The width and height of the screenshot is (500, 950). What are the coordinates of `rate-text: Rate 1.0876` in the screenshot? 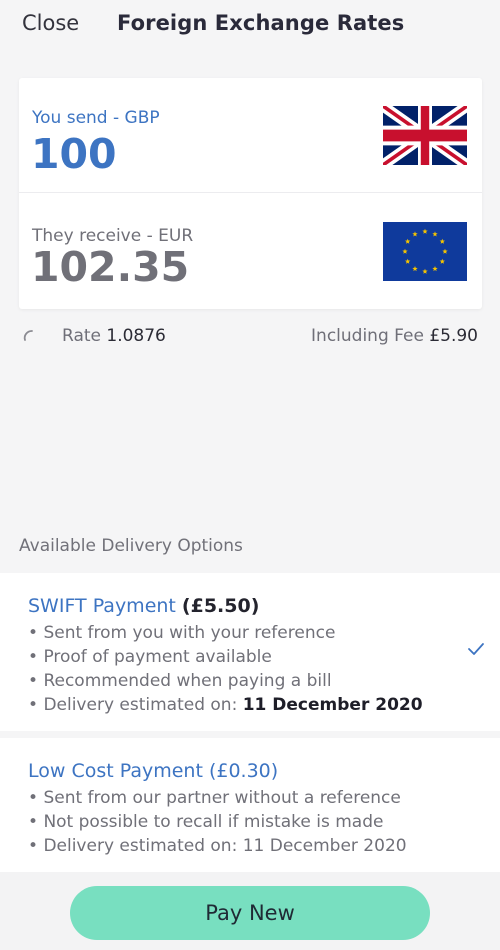 It's located at (114, 336).